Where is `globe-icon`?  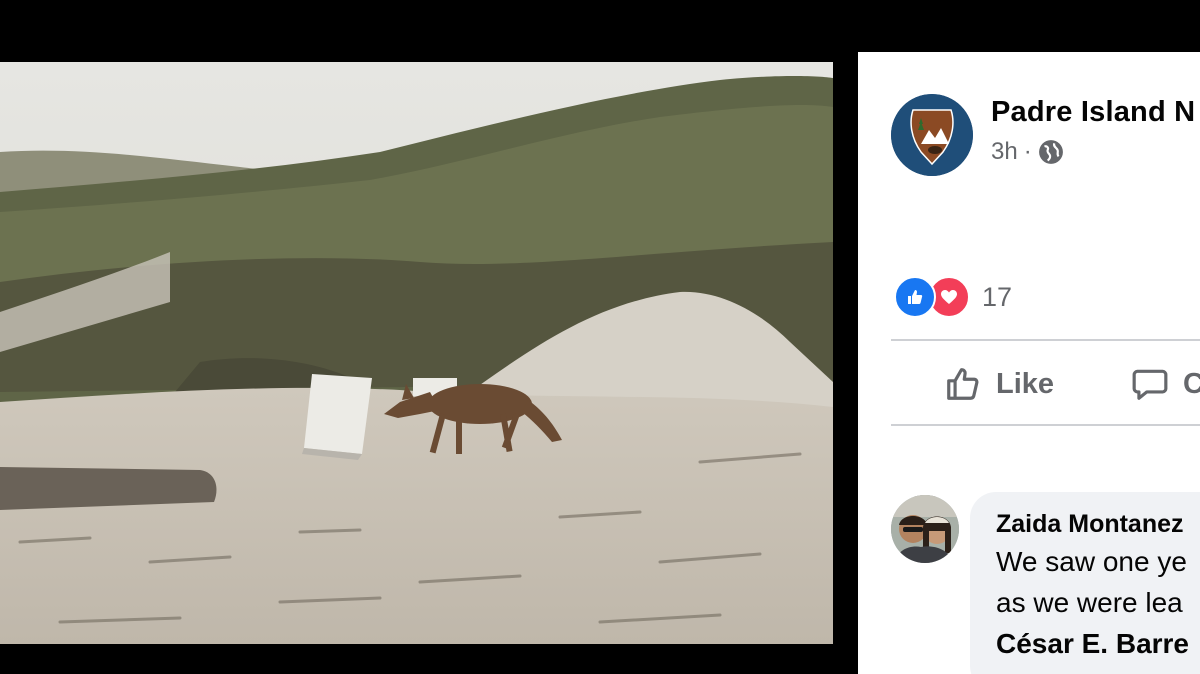 globe-icon is located at coordinates (1051, 152).